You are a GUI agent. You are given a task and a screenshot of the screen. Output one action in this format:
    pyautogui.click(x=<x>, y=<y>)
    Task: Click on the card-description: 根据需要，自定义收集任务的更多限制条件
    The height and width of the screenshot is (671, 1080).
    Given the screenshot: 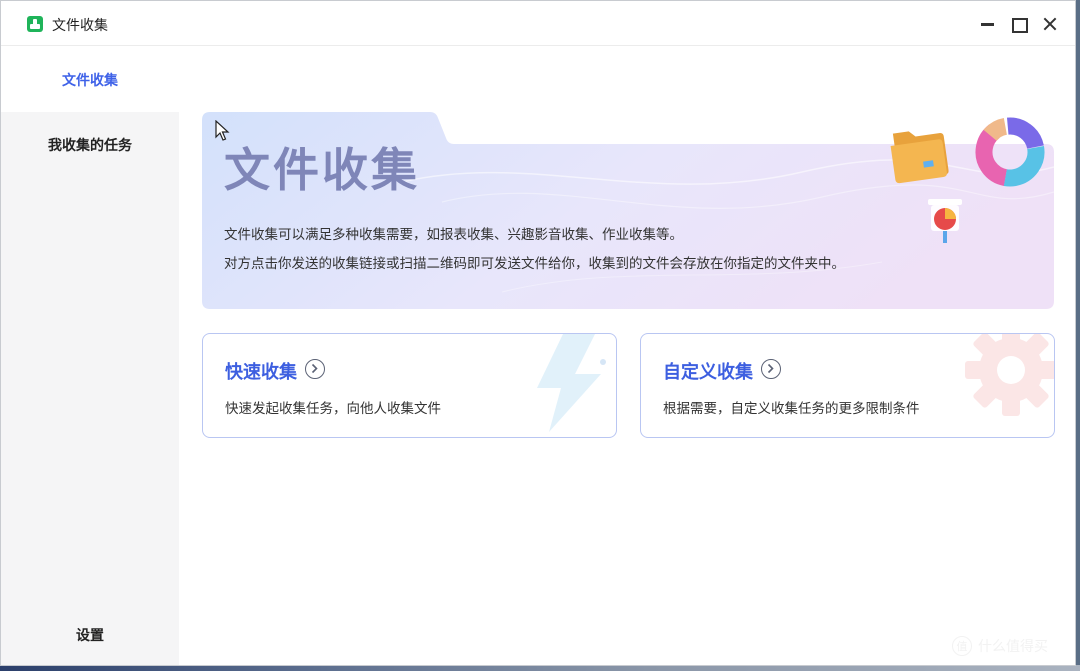 What is the action you would take?
    pyautogui.click(x=791, y=409)
    